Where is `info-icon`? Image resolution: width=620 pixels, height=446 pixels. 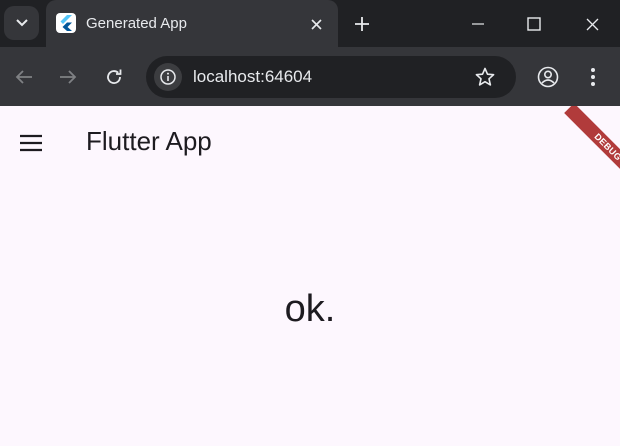
info-icon is located at coordinates (168, 77).